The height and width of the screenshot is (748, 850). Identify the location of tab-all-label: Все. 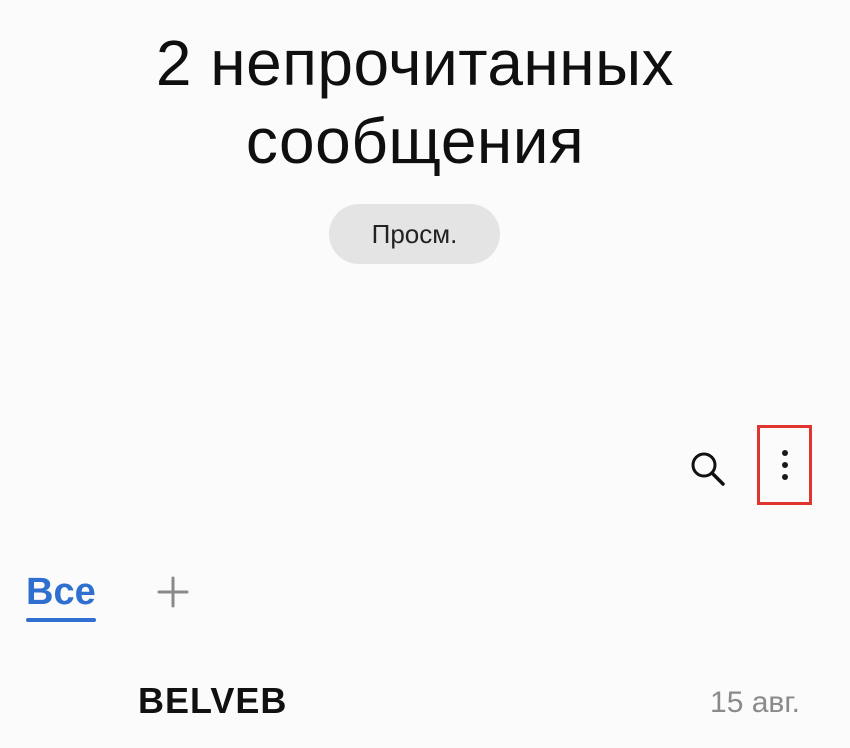
(61, 592).